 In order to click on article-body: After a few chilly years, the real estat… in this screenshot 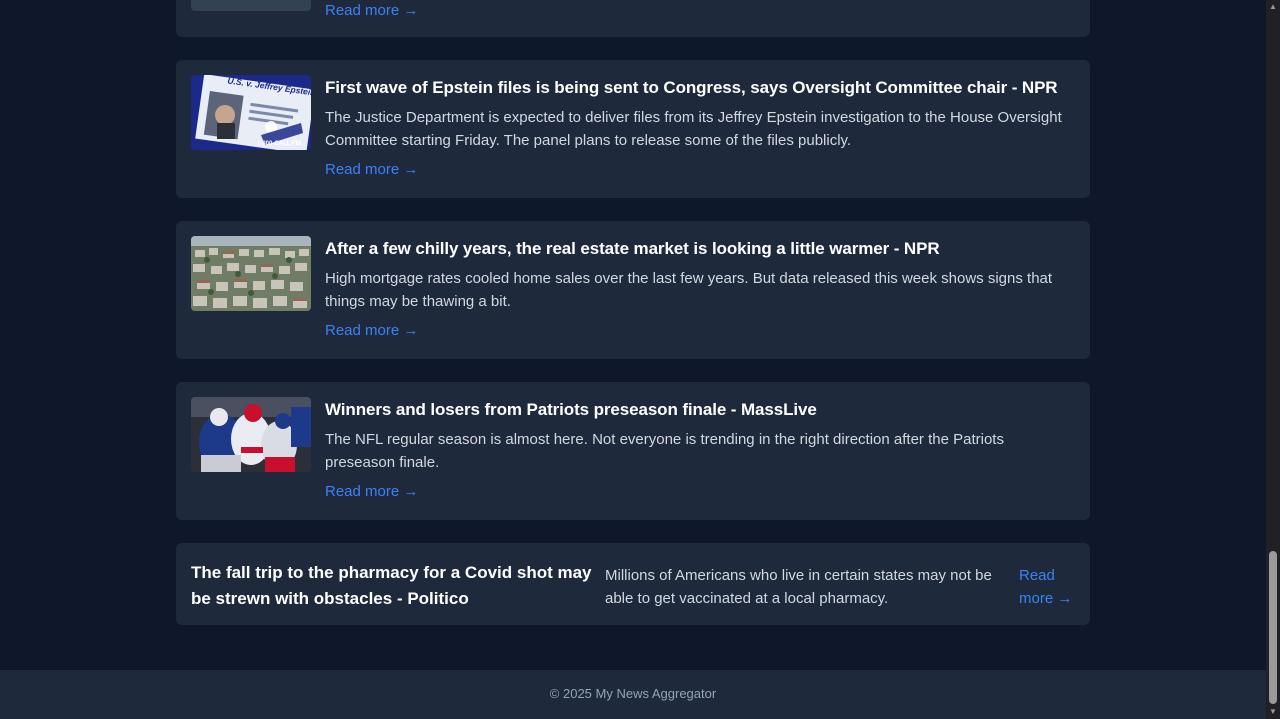, I will do `click(700, 289)`.